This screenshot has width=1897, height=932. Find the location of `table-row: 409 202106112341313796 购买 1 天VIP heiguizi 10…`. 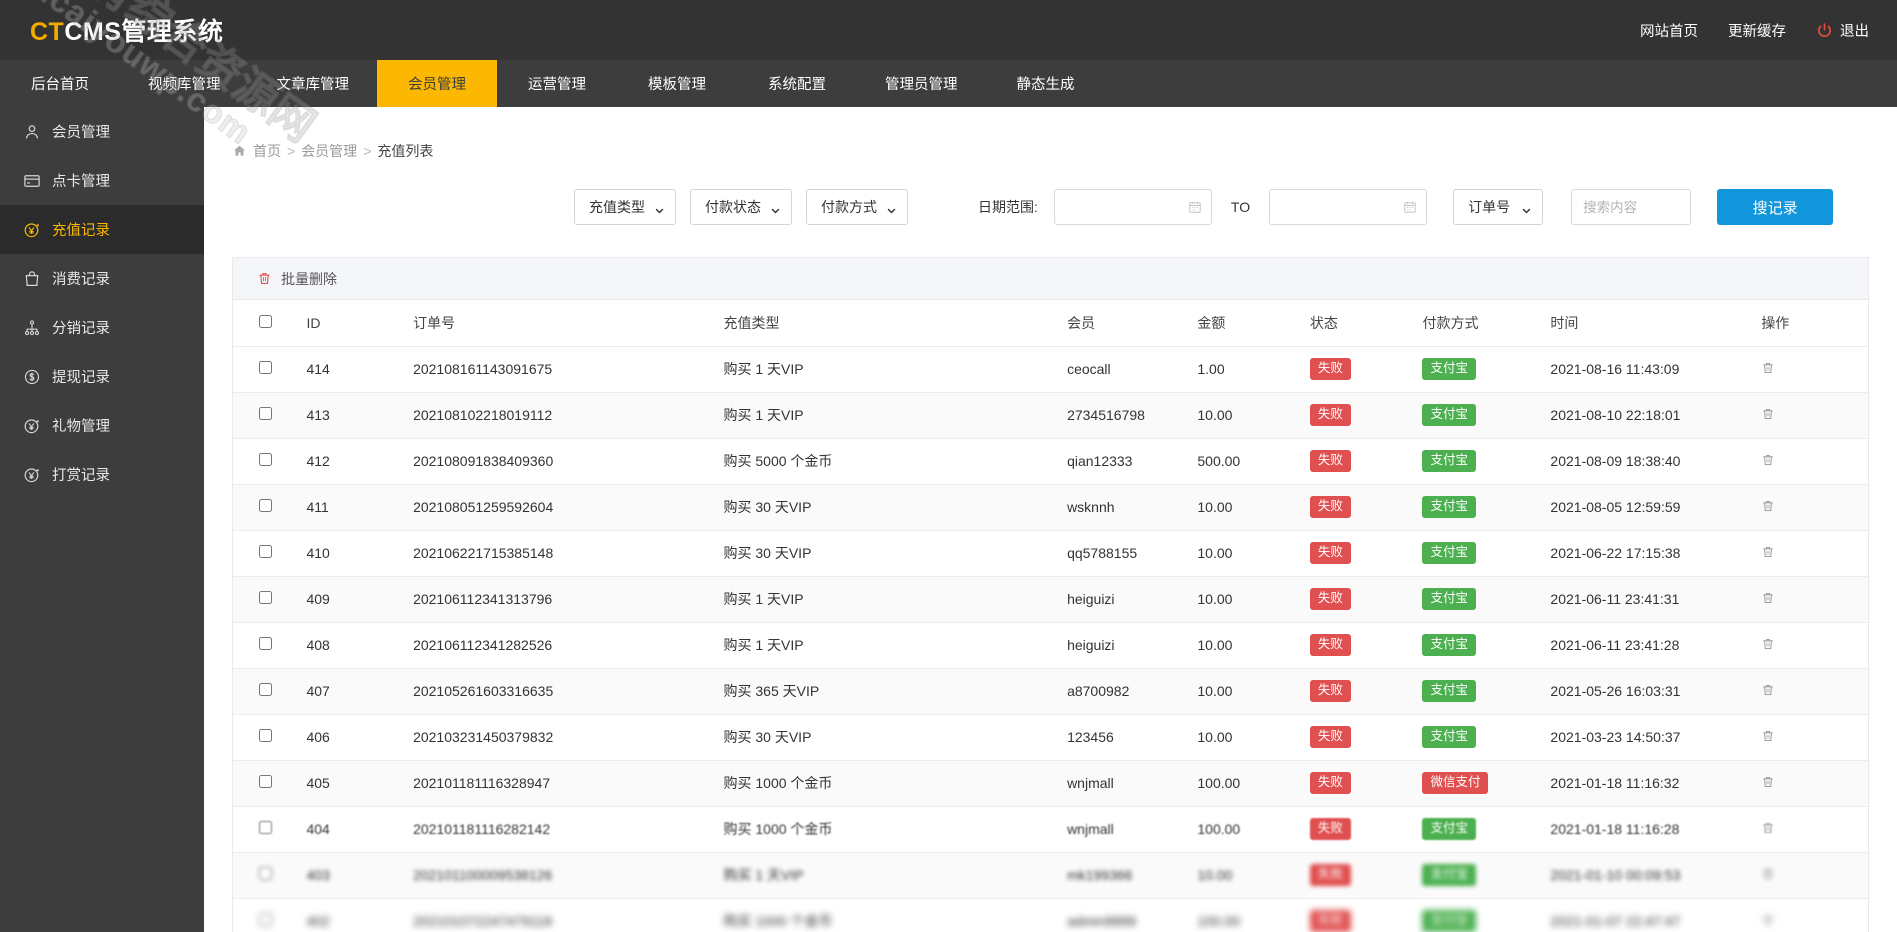

table-row: 409 202106112341313796 购买 1 天VIP heiguizi 10… is located at coordinates (1050, 599).